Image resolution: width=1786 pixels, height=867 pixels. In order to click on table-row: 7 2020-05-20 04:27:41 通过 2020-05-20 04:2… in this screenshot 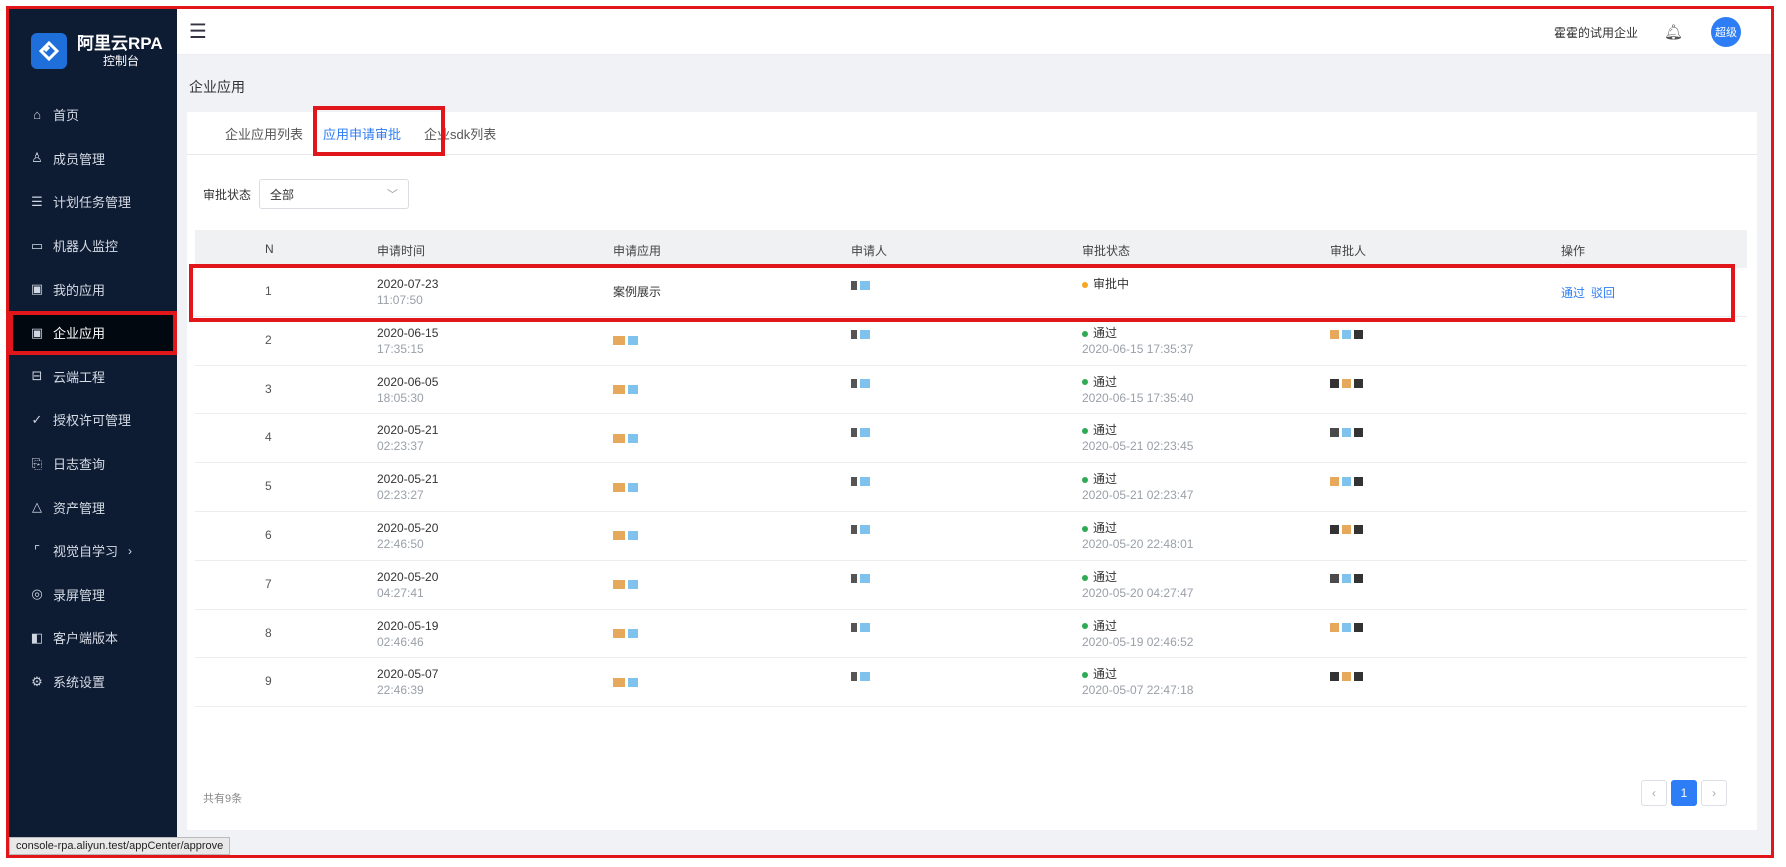, I will do `click(971, 585)`.